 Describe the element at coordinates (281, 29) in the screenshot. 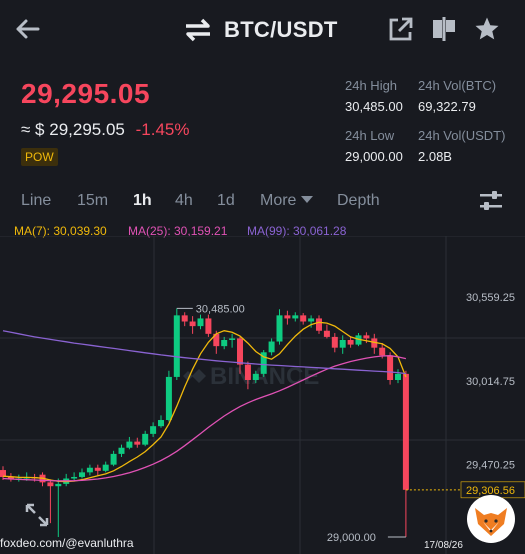

I see `pair-title: BTC/USDT` at that location.